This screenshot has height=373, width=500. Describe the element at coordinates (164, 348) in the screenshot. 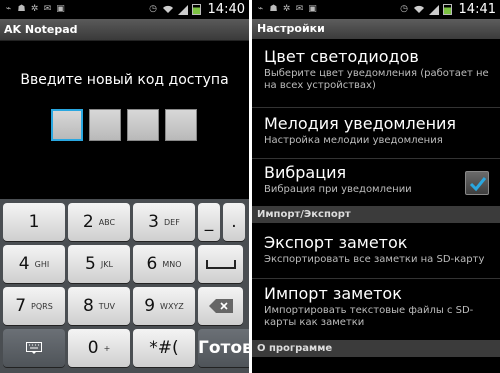

I see `key-symbols: *#(` at that location.